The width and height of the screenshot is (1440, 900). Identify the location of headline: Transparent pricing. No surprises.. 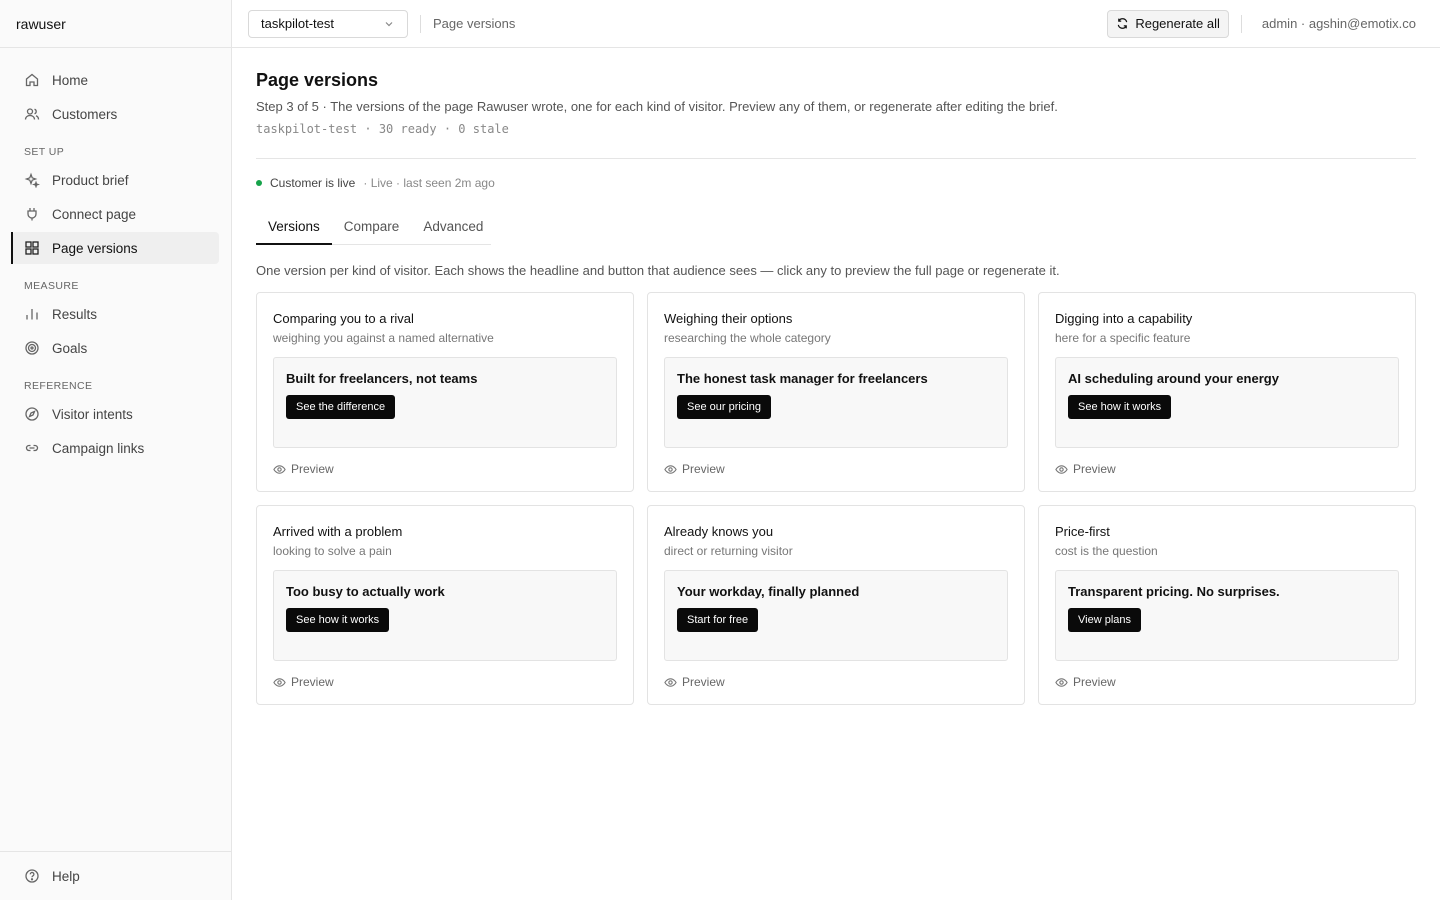
(1174, 591).